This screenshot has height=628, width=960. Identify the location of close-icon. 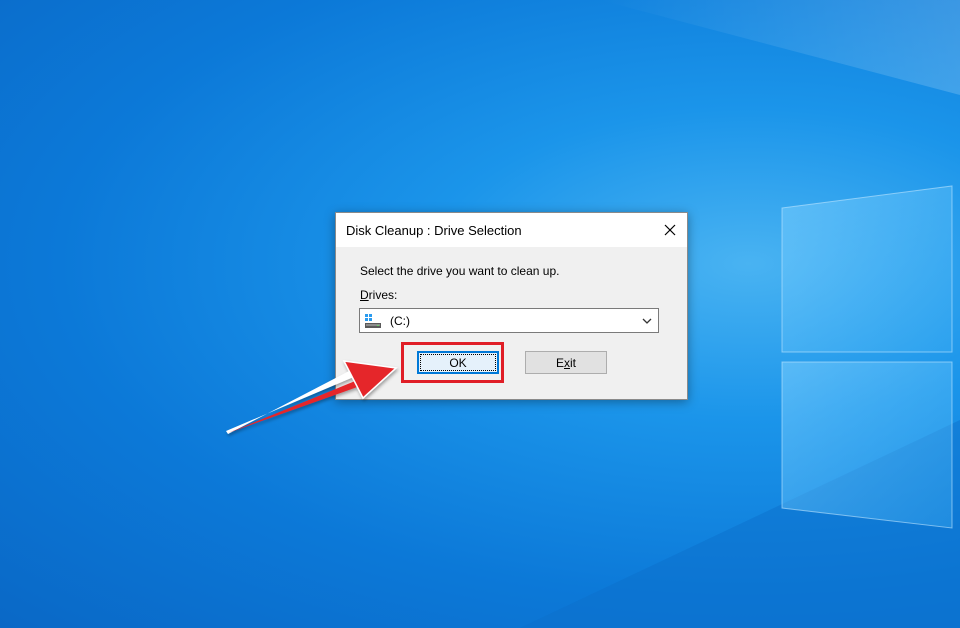
(670, 230).